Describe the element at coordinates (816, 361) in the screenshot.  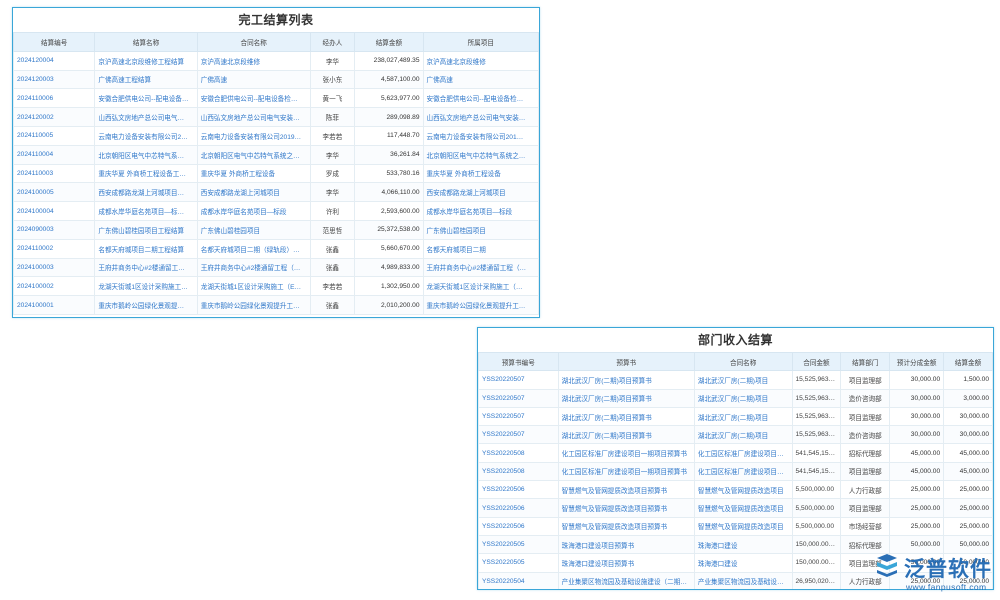
I see `column-header: 合同金额` at that location.